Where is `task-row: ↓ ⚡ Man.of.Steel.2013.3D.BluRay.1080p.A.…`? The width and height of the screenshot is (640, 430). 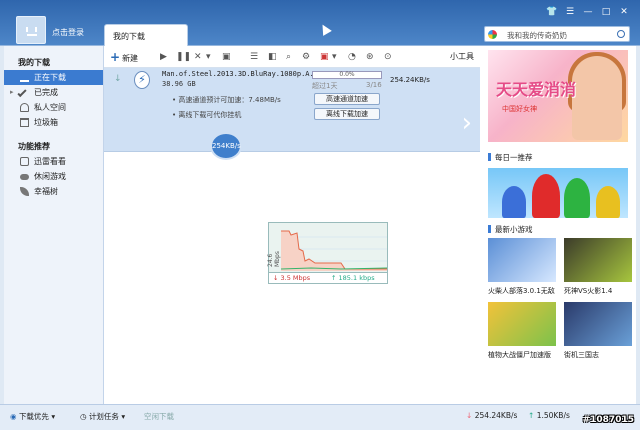
task-row: ↓ ⚡ Man.of.Steel.2013.3D.BluRay.1080p.A.… is located at coordinates (292, 110).